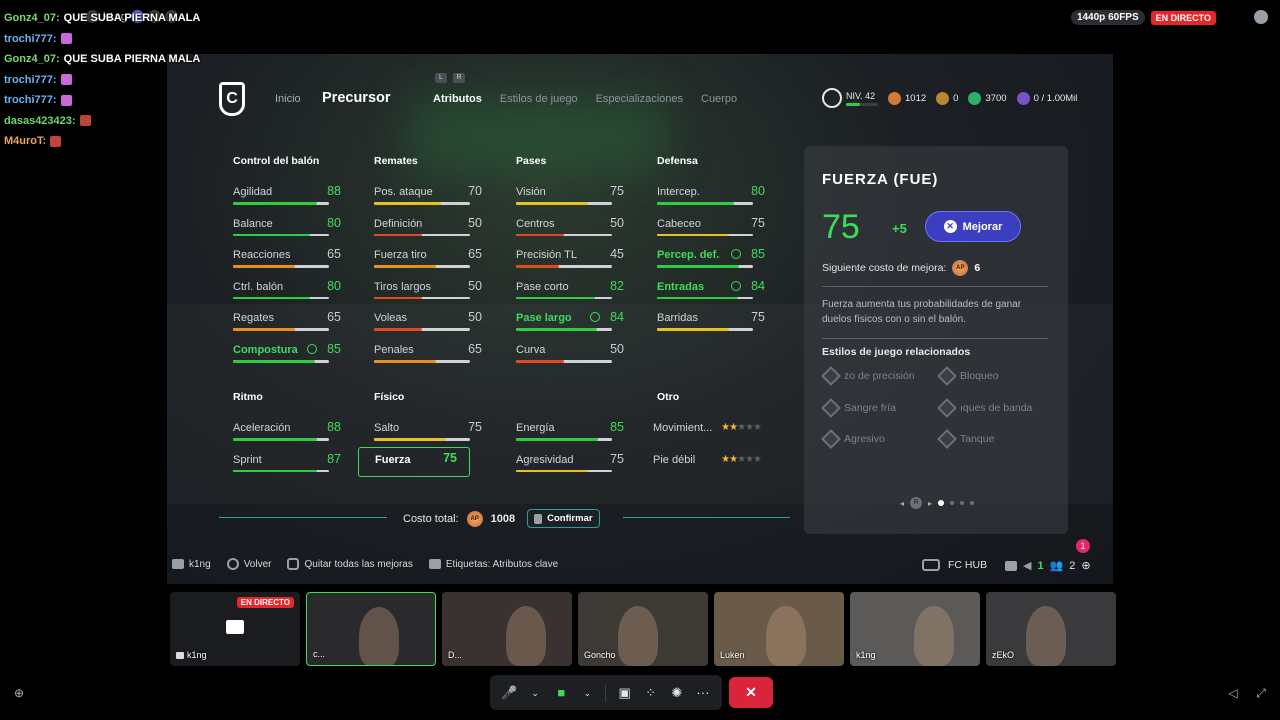  What do you see at coordinates (287, 259) in the screenshot?
I see `attribute-reacciones: Reacciones 65` at bounding box center [287, 259].